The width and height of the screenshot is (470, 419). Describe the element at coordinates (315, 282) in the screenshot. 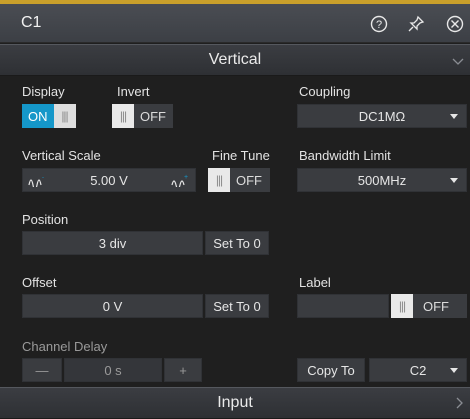

I see `label-label: Label` at that location.